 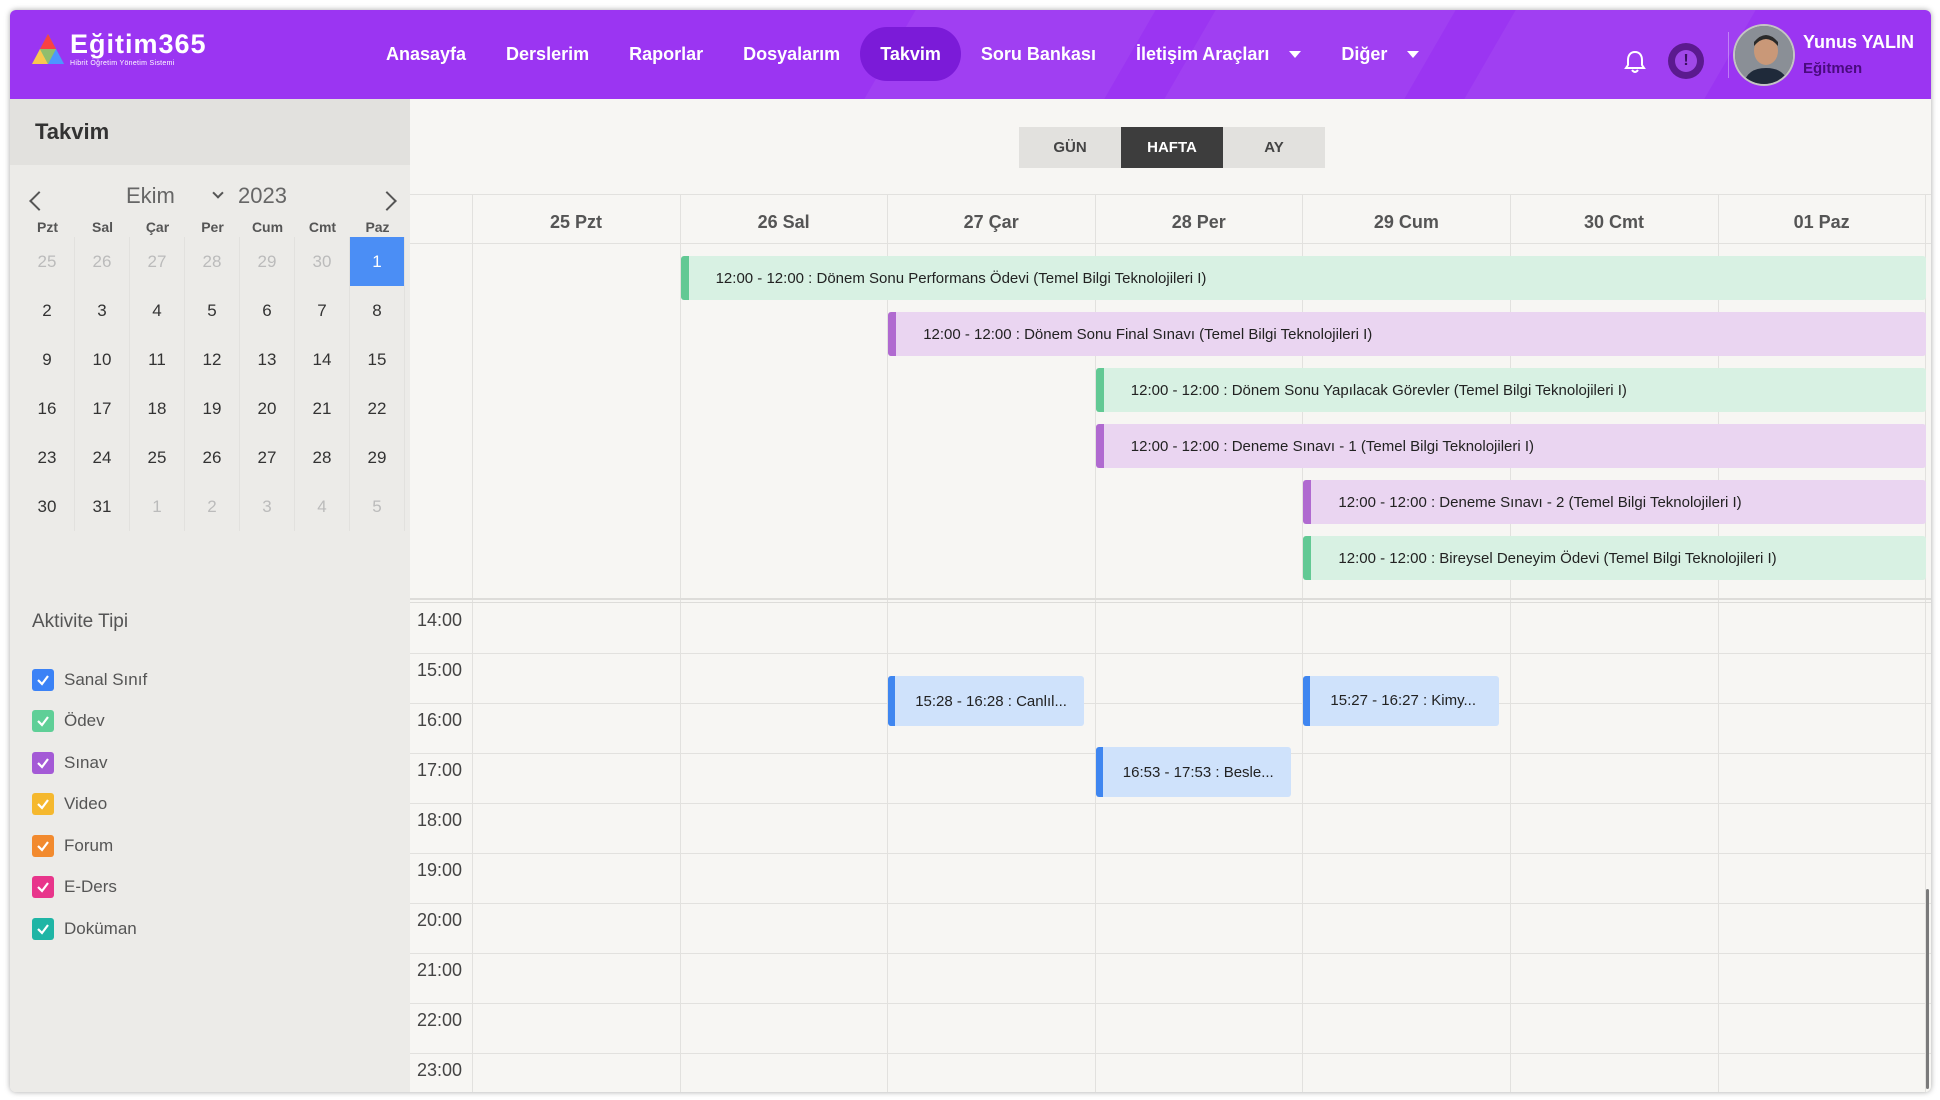 I want to click on activity-filter-label: E-Ders, so click(x=90, y=887).